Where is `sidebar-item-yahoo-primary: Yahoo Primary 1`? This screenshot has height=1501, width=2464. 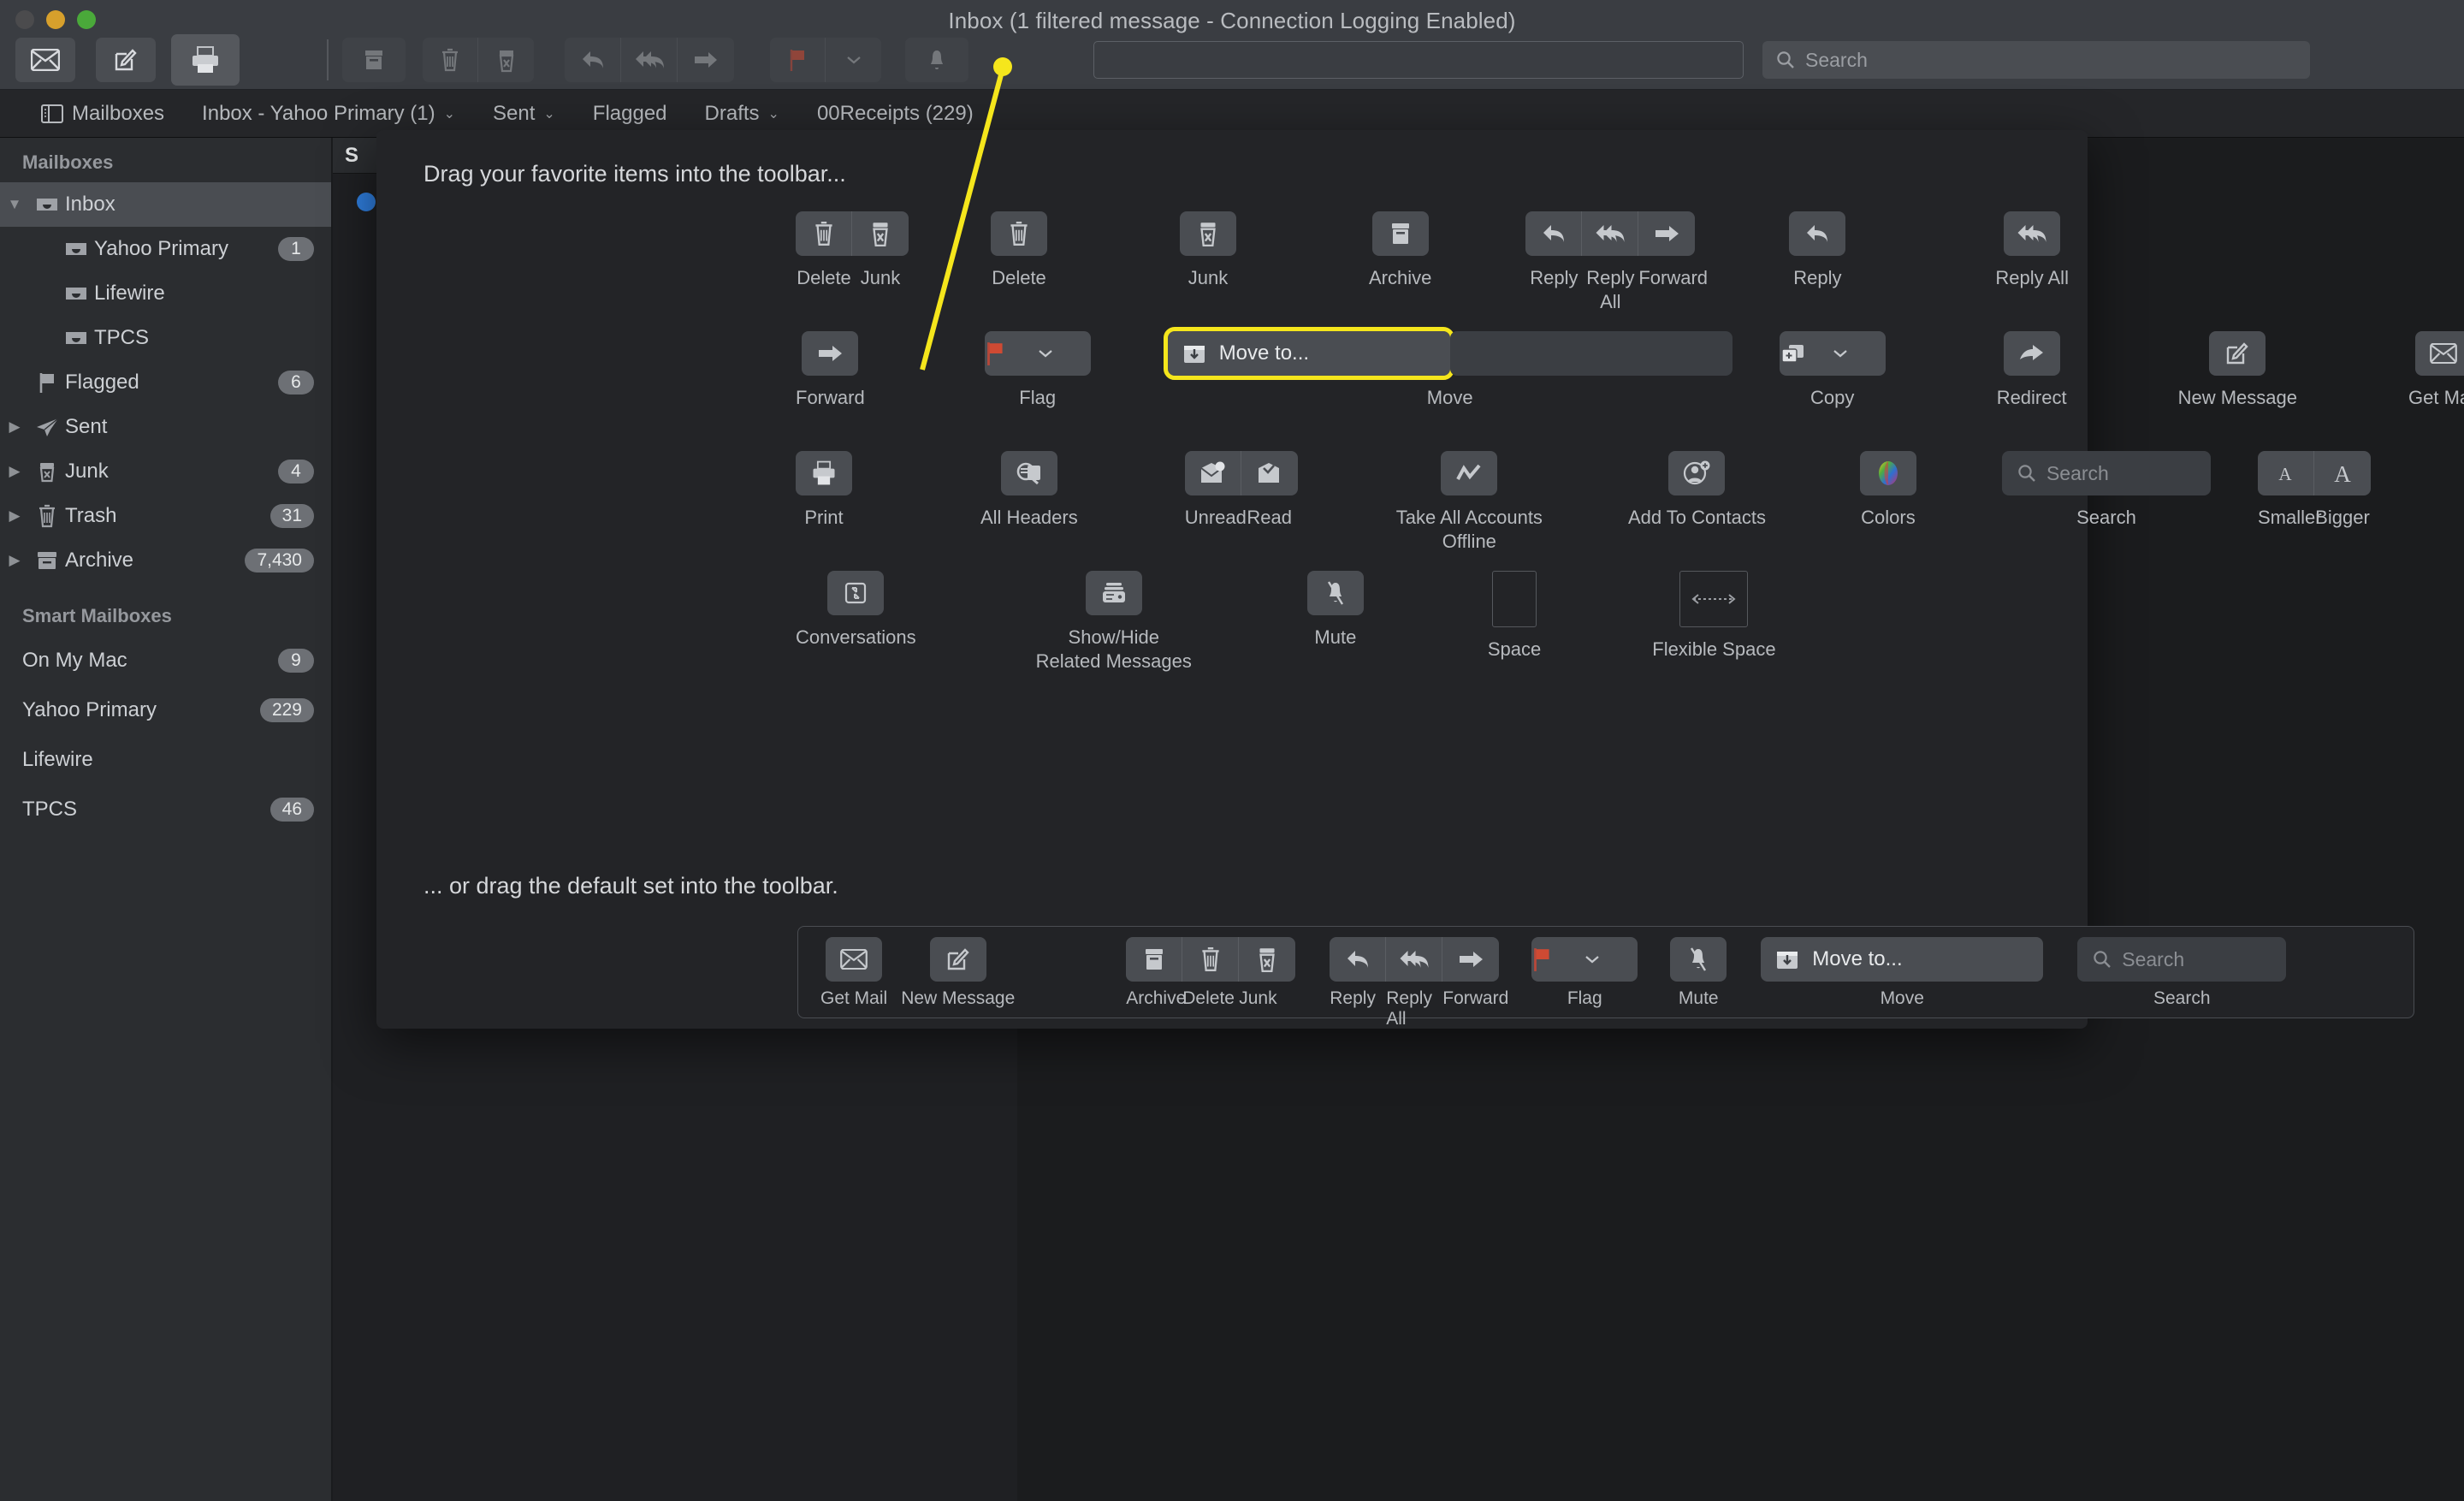
sidebar-item-yahoo-primary: Yahoo Primary 1 is located at coordinates (165, 249).